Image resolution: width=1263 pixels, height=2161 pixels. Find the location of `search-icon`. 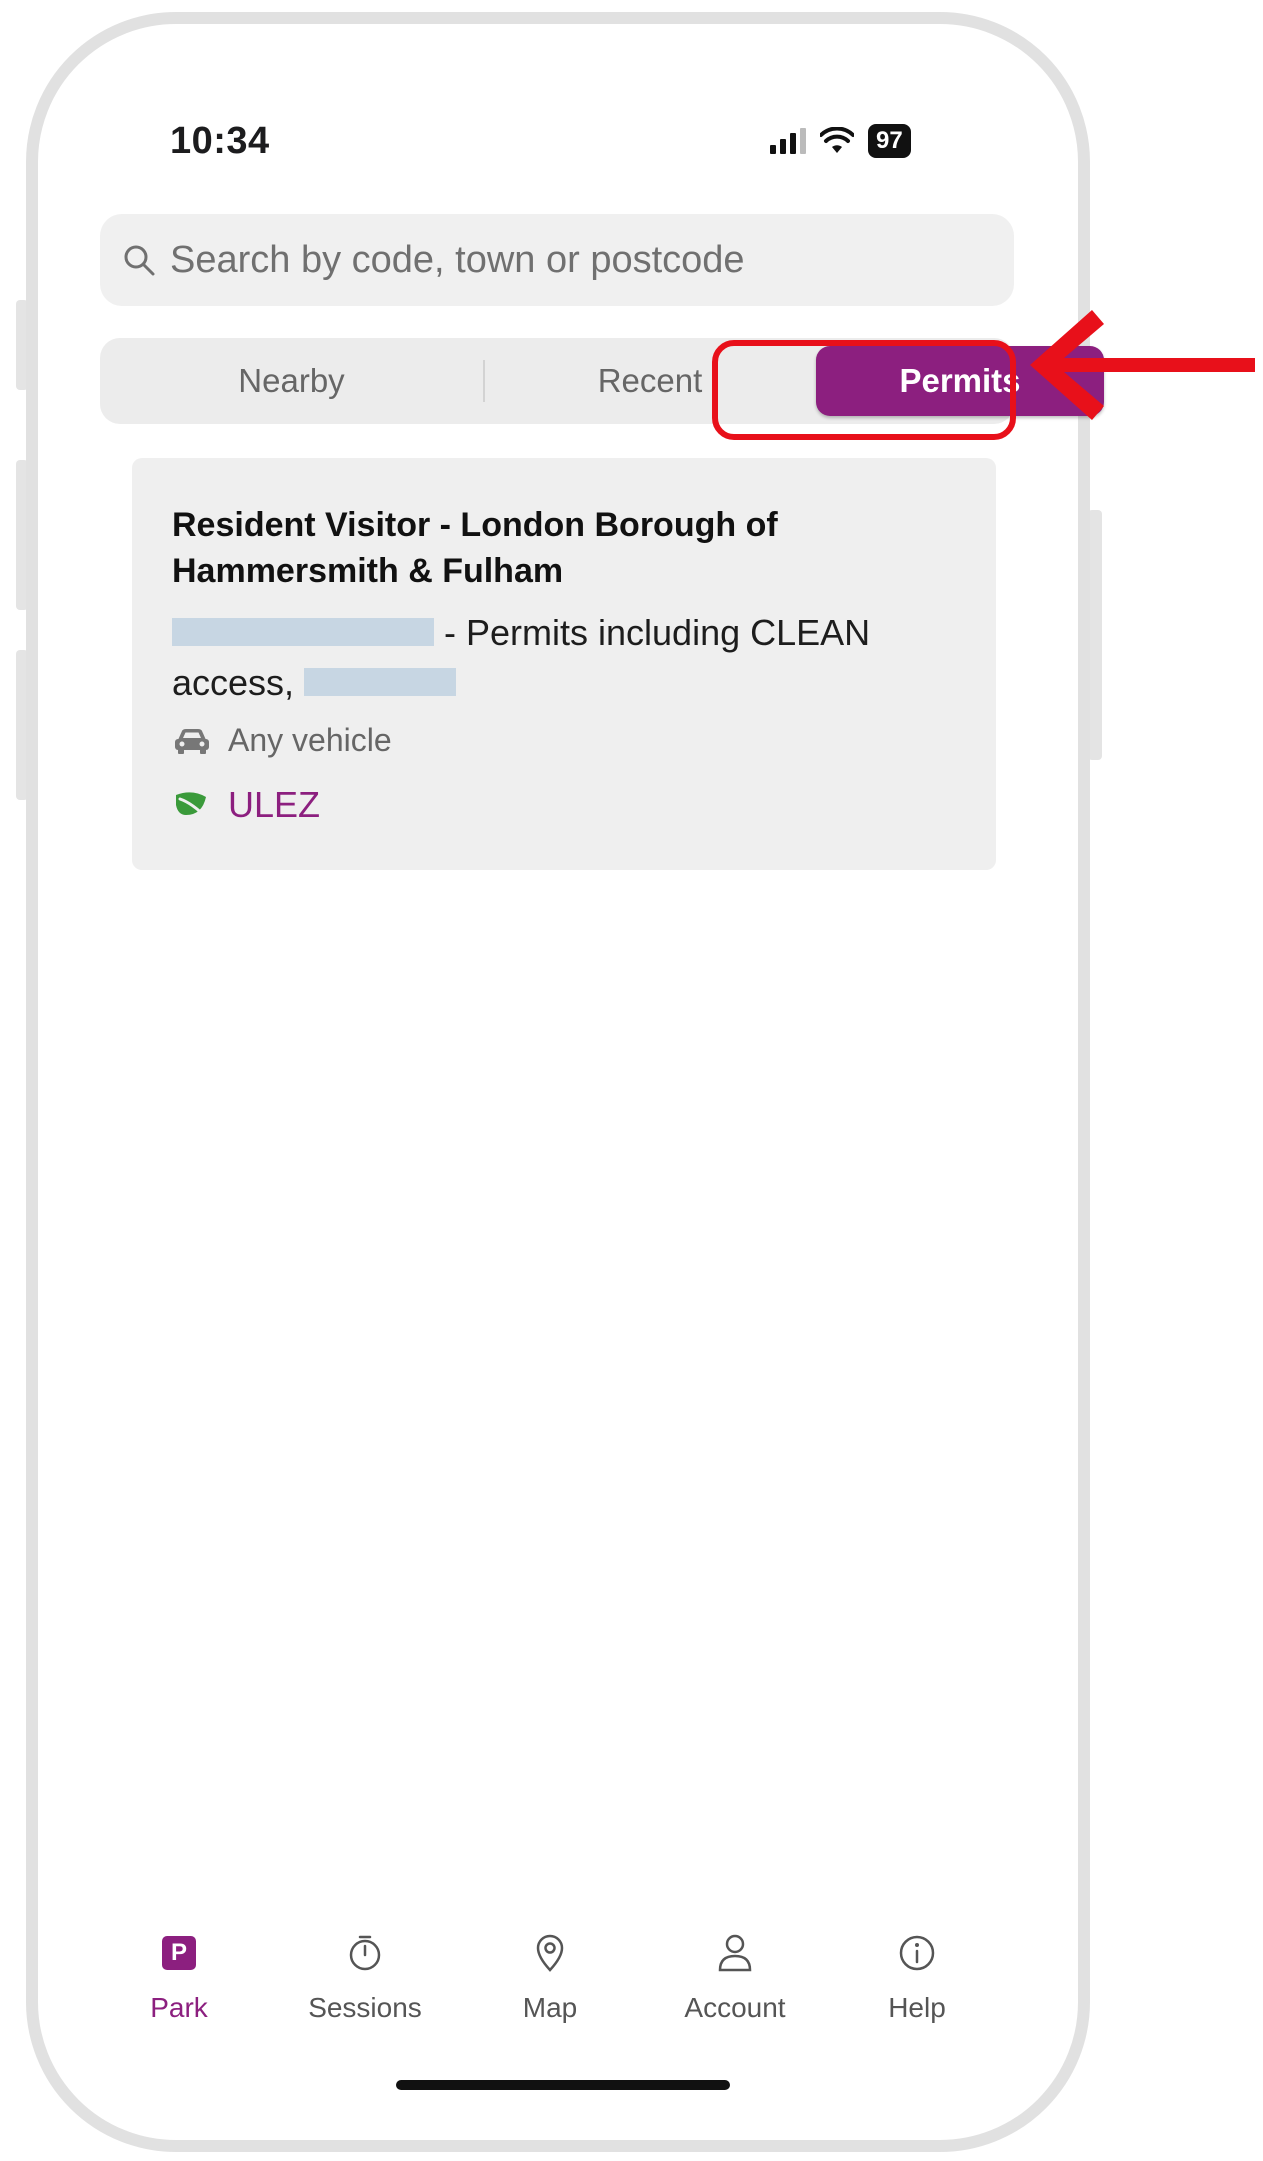

search-icon is located at coordinates (139, 260).